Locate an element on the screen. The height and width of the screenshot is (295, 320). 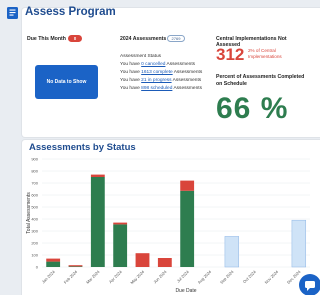
x-tick-label: Aug 2024 is located at coordinates (205, 277).